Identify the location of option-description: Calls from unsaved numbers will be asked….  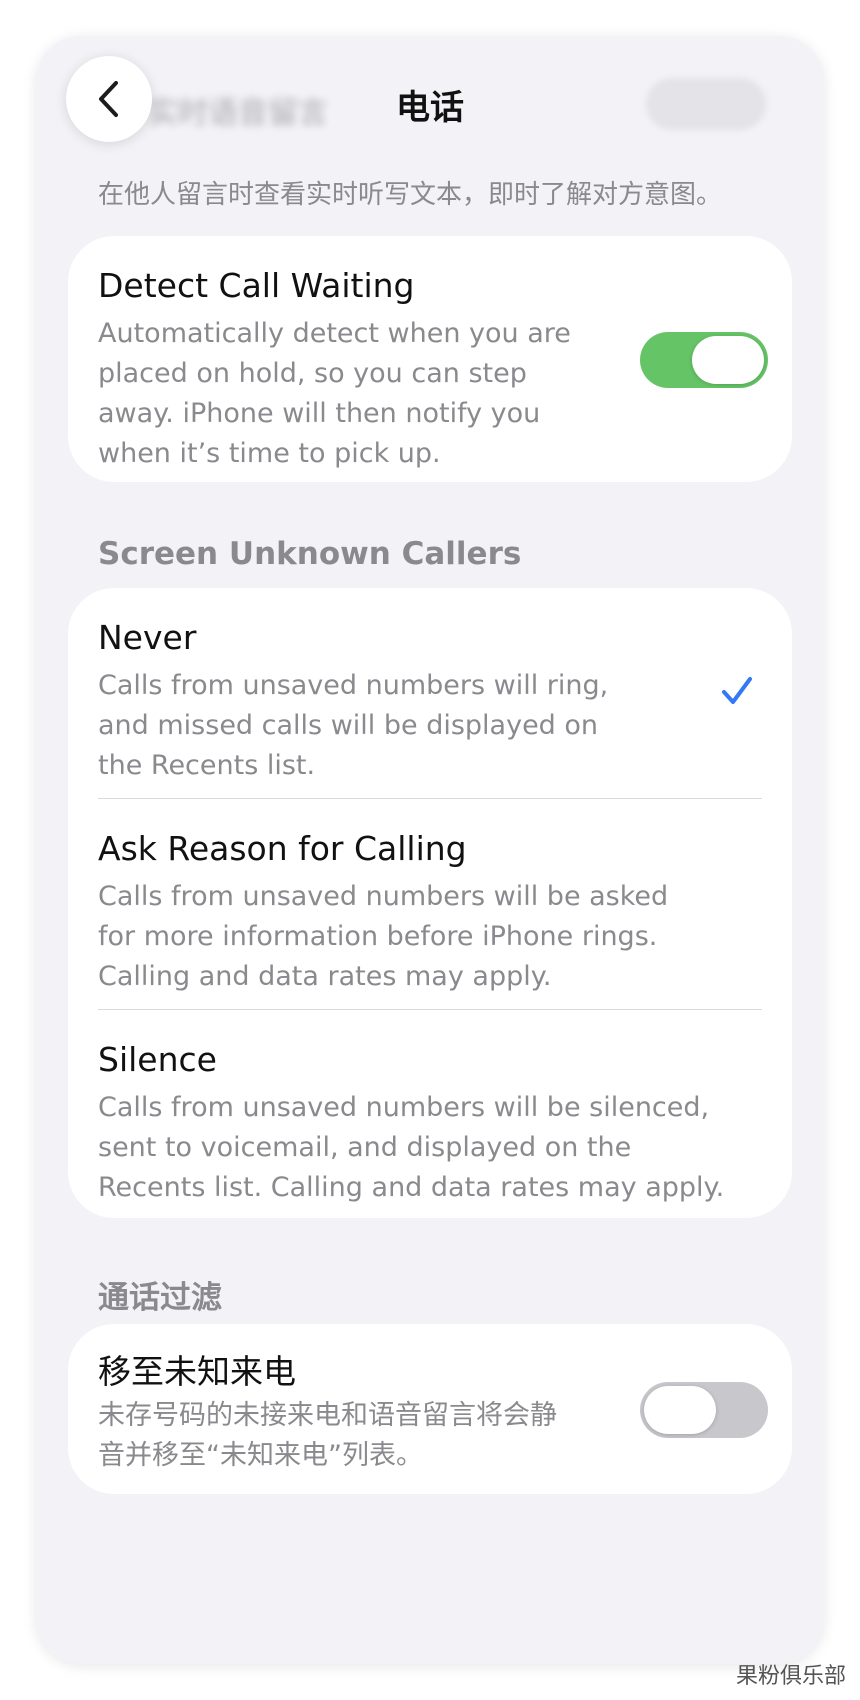
(383, 936).